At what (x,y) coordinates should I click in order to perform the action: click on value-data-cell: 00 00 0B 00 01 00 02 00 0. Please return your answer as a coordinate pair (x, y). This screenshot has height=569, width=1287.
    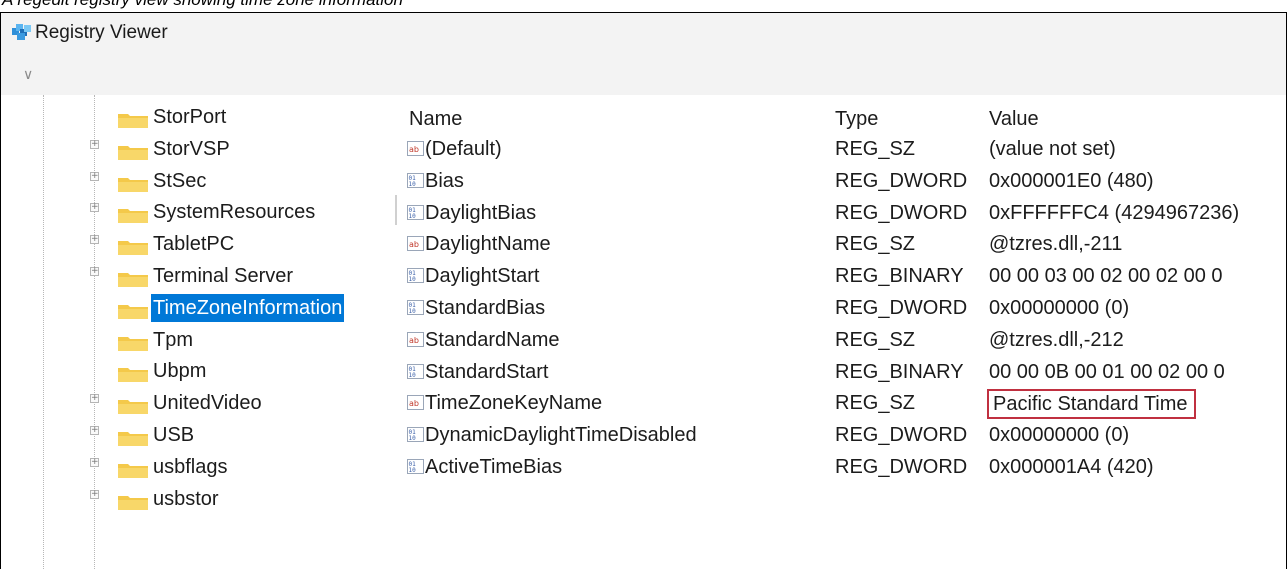
    Looking at the image, I should click on (1107, 371).